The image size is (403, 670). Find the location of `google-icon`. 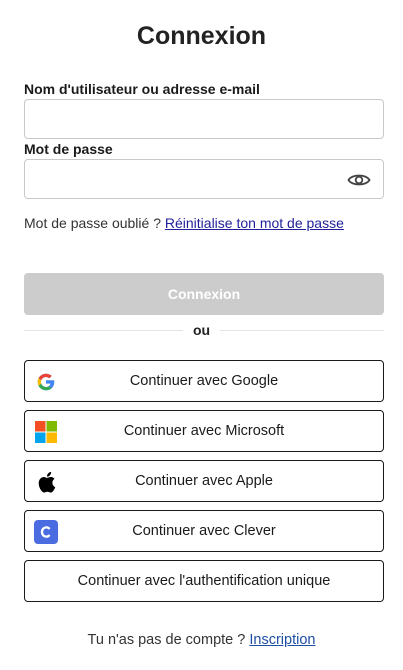

google-icon is located at coordinates (46, 382).